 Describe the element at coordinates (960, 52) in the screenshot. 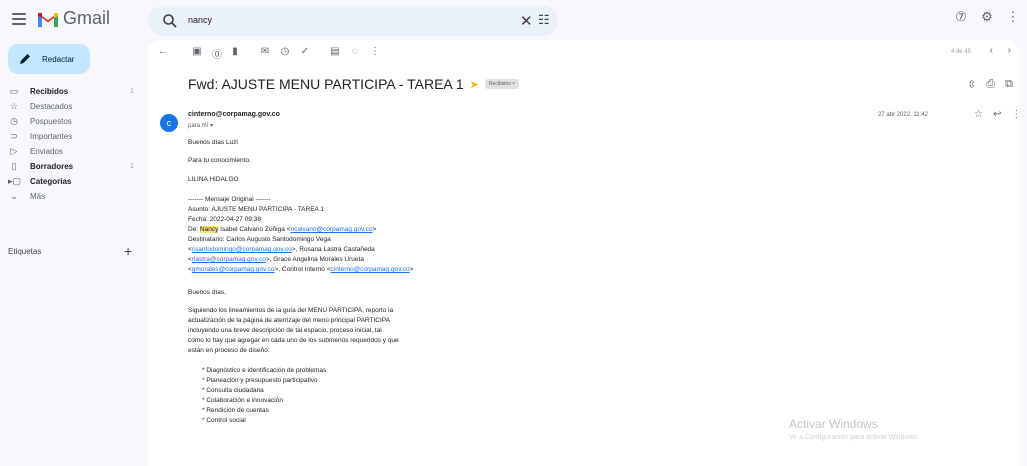

I see `pager-count: 4 de 45` at that location.